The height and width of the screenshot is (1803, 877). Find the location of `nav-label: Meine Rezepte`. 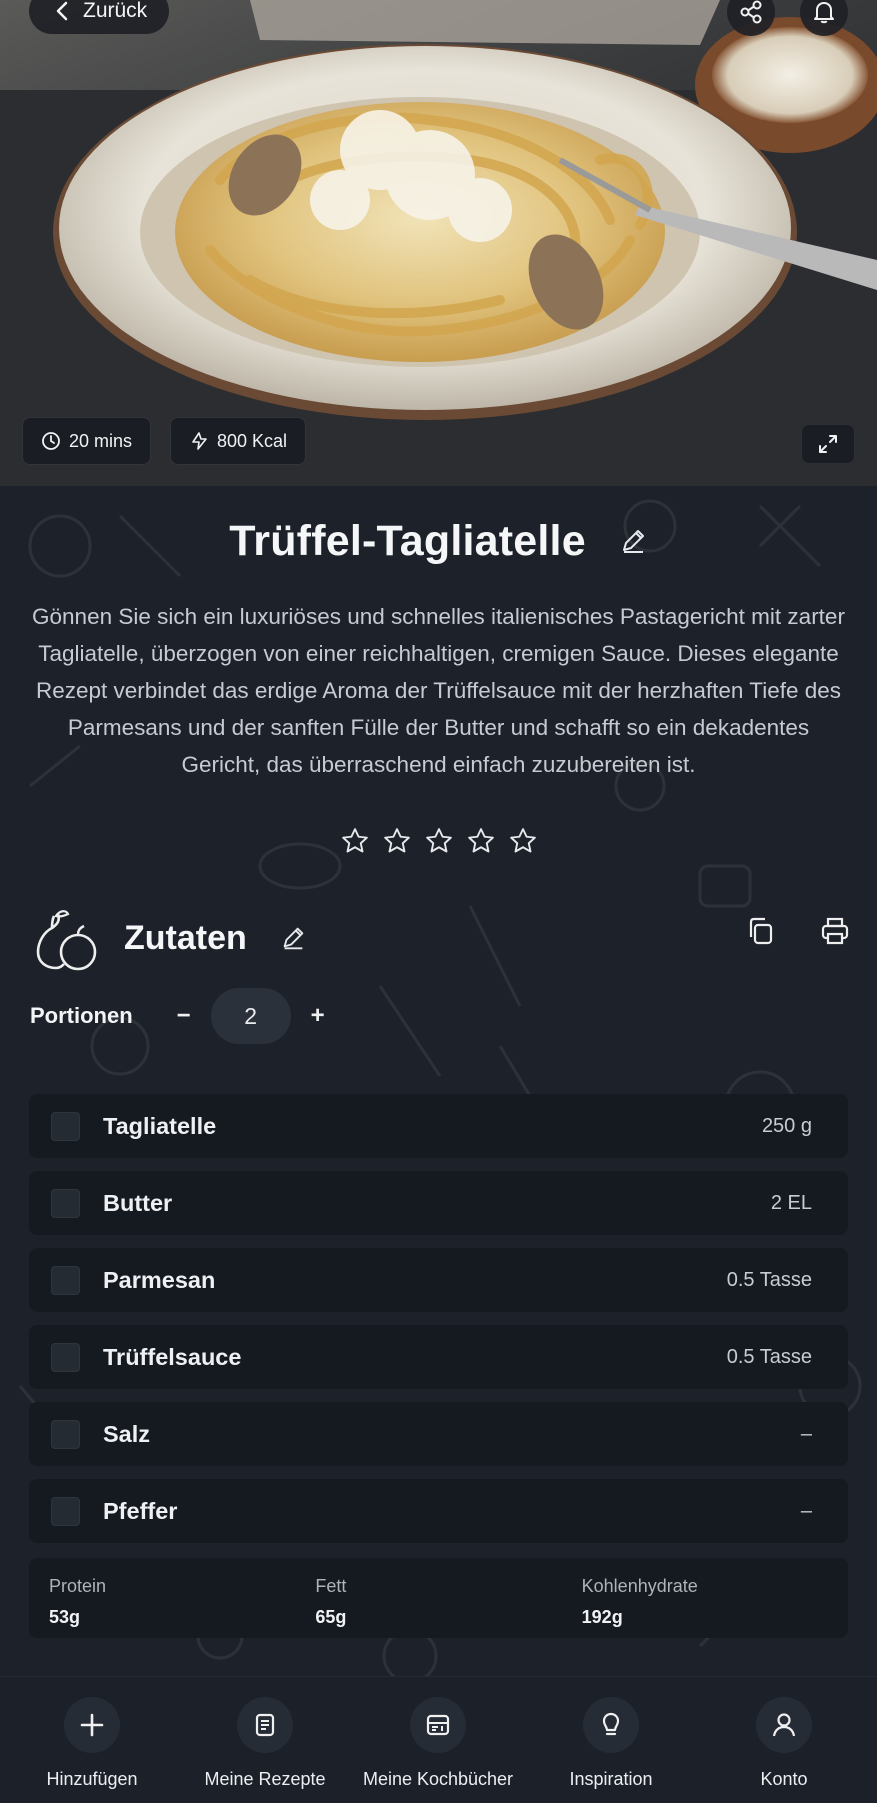

nav-label: Meine Rezepte is located at coordinates (265, 1779).